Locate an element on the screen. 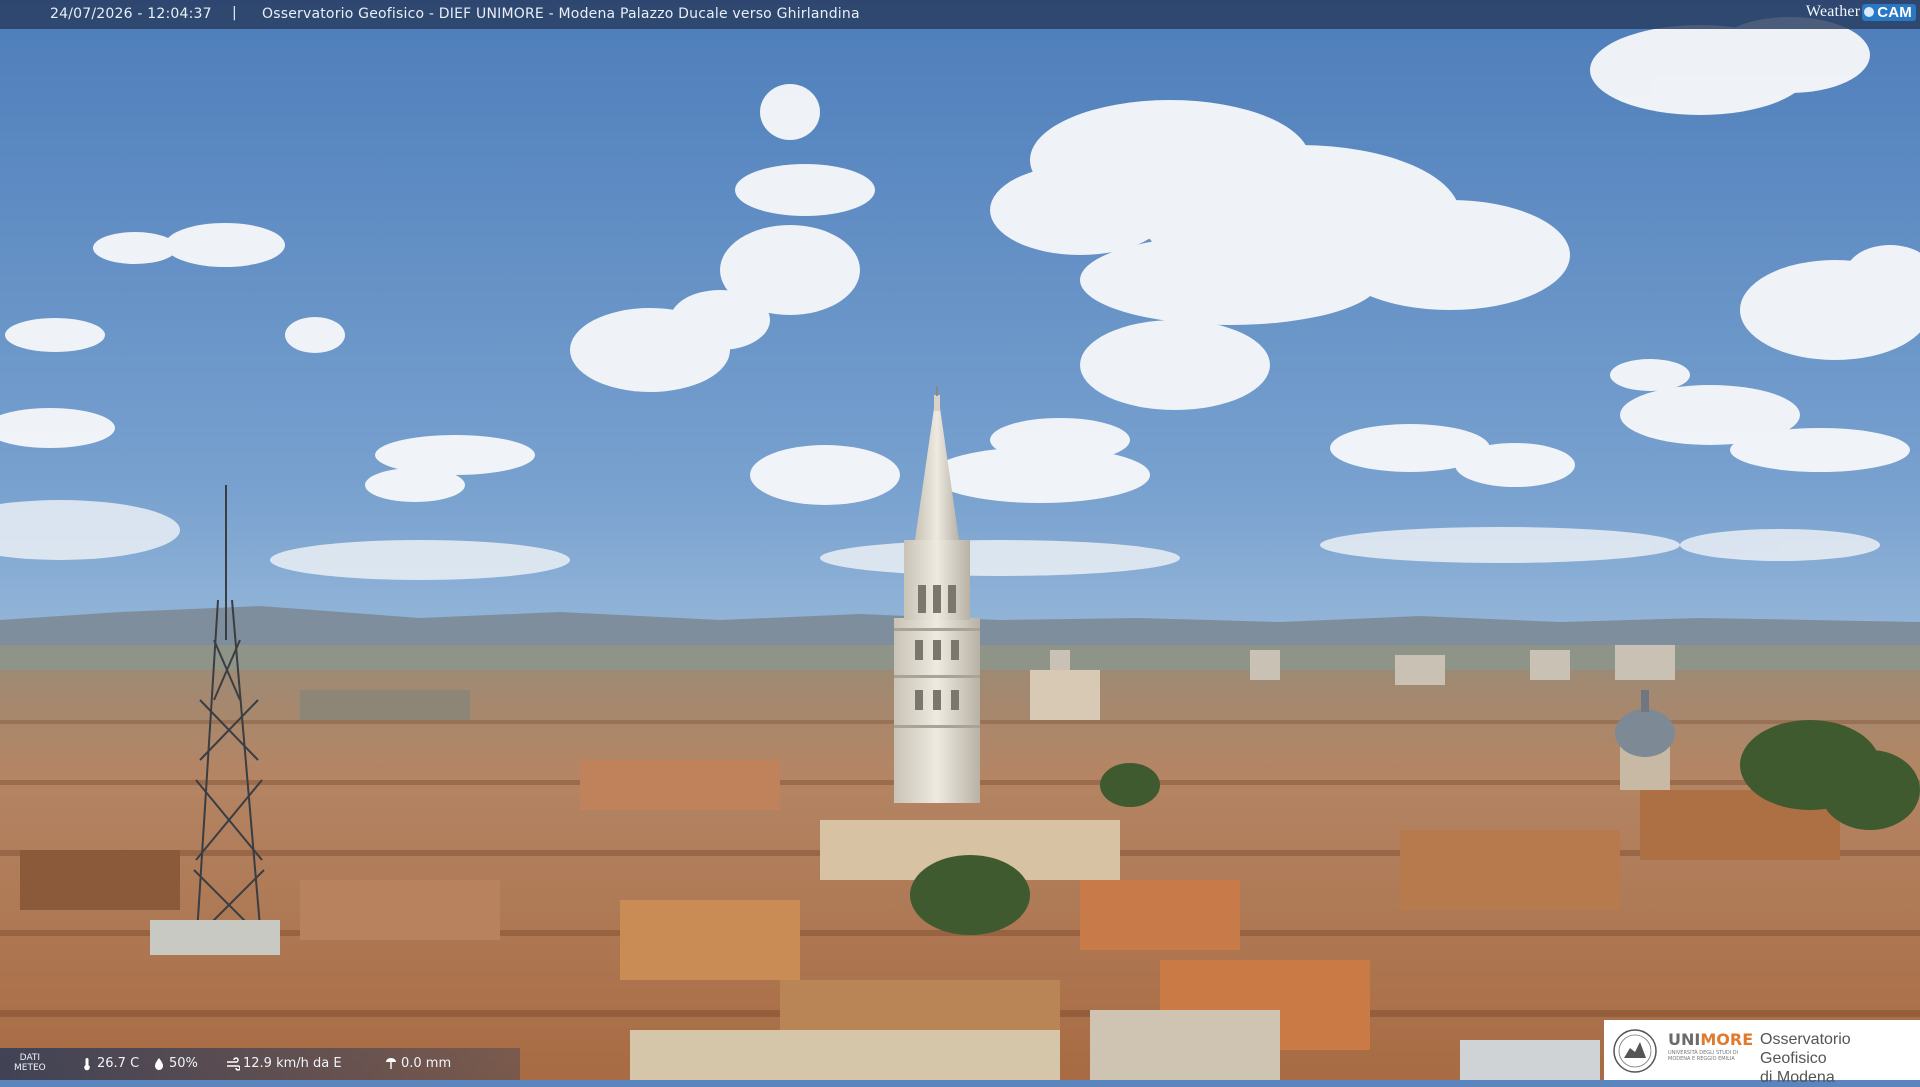  meteo-rain: 0.0 mm is located at coordinates (417, 1063).